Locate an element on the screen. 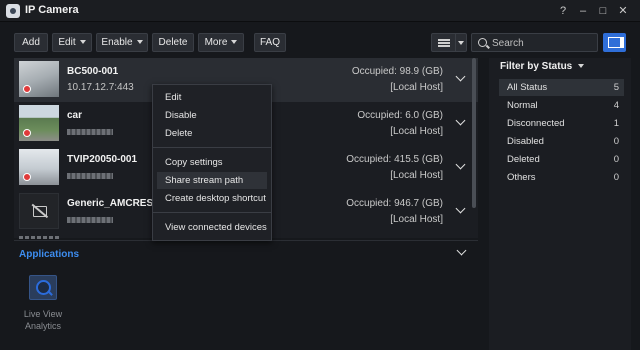  camera-name: car is located at coordinates (75, 115).